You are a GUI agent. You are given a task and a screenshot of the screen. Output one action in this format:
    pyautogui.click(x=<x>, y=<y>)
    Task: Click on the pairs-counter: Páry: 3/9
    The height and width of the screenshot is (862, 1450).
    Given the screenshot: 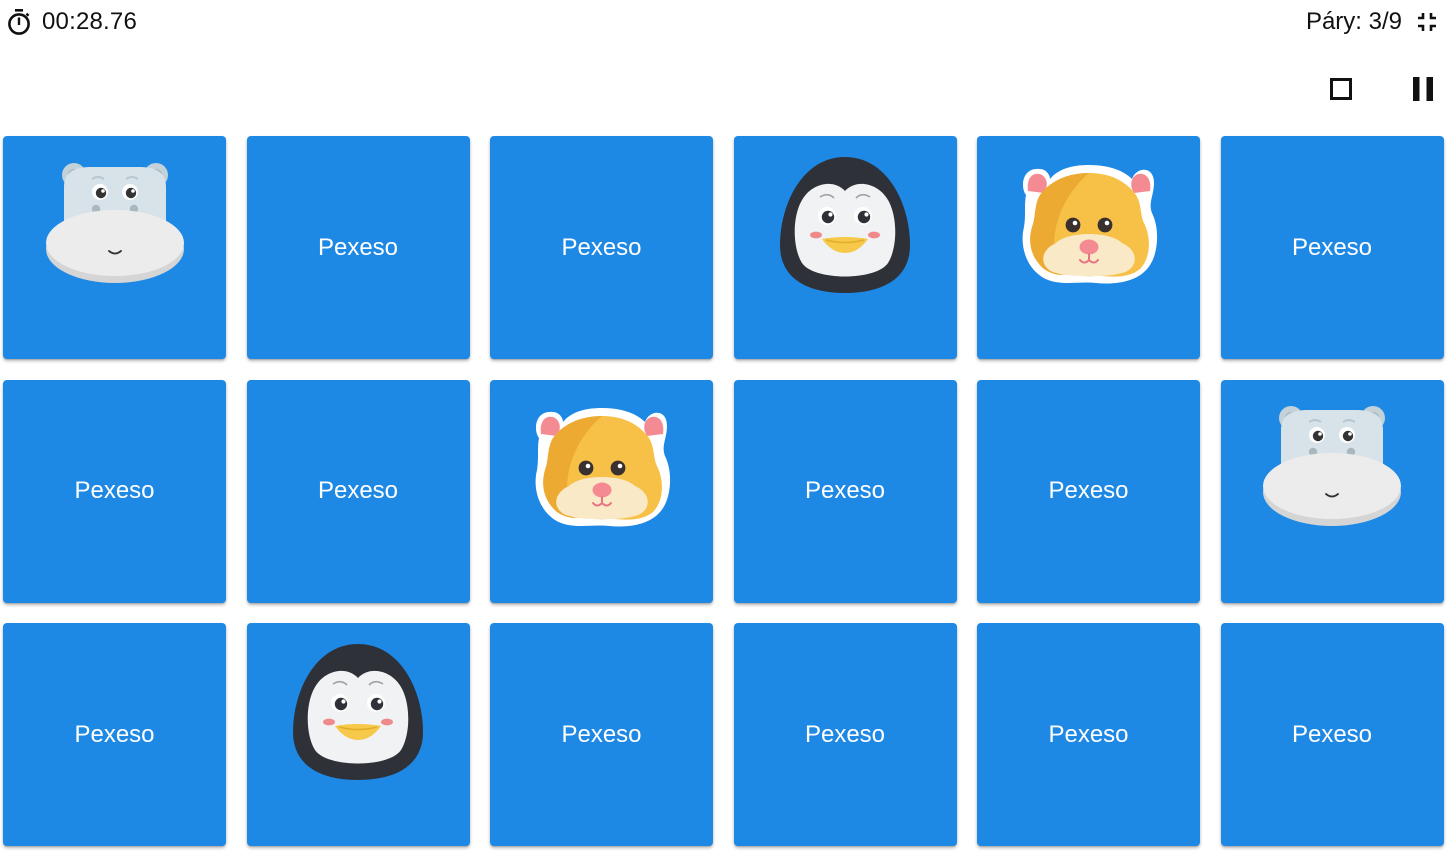 What is the action you would take?
    pyautogui.click(x=1372, y=22)
    